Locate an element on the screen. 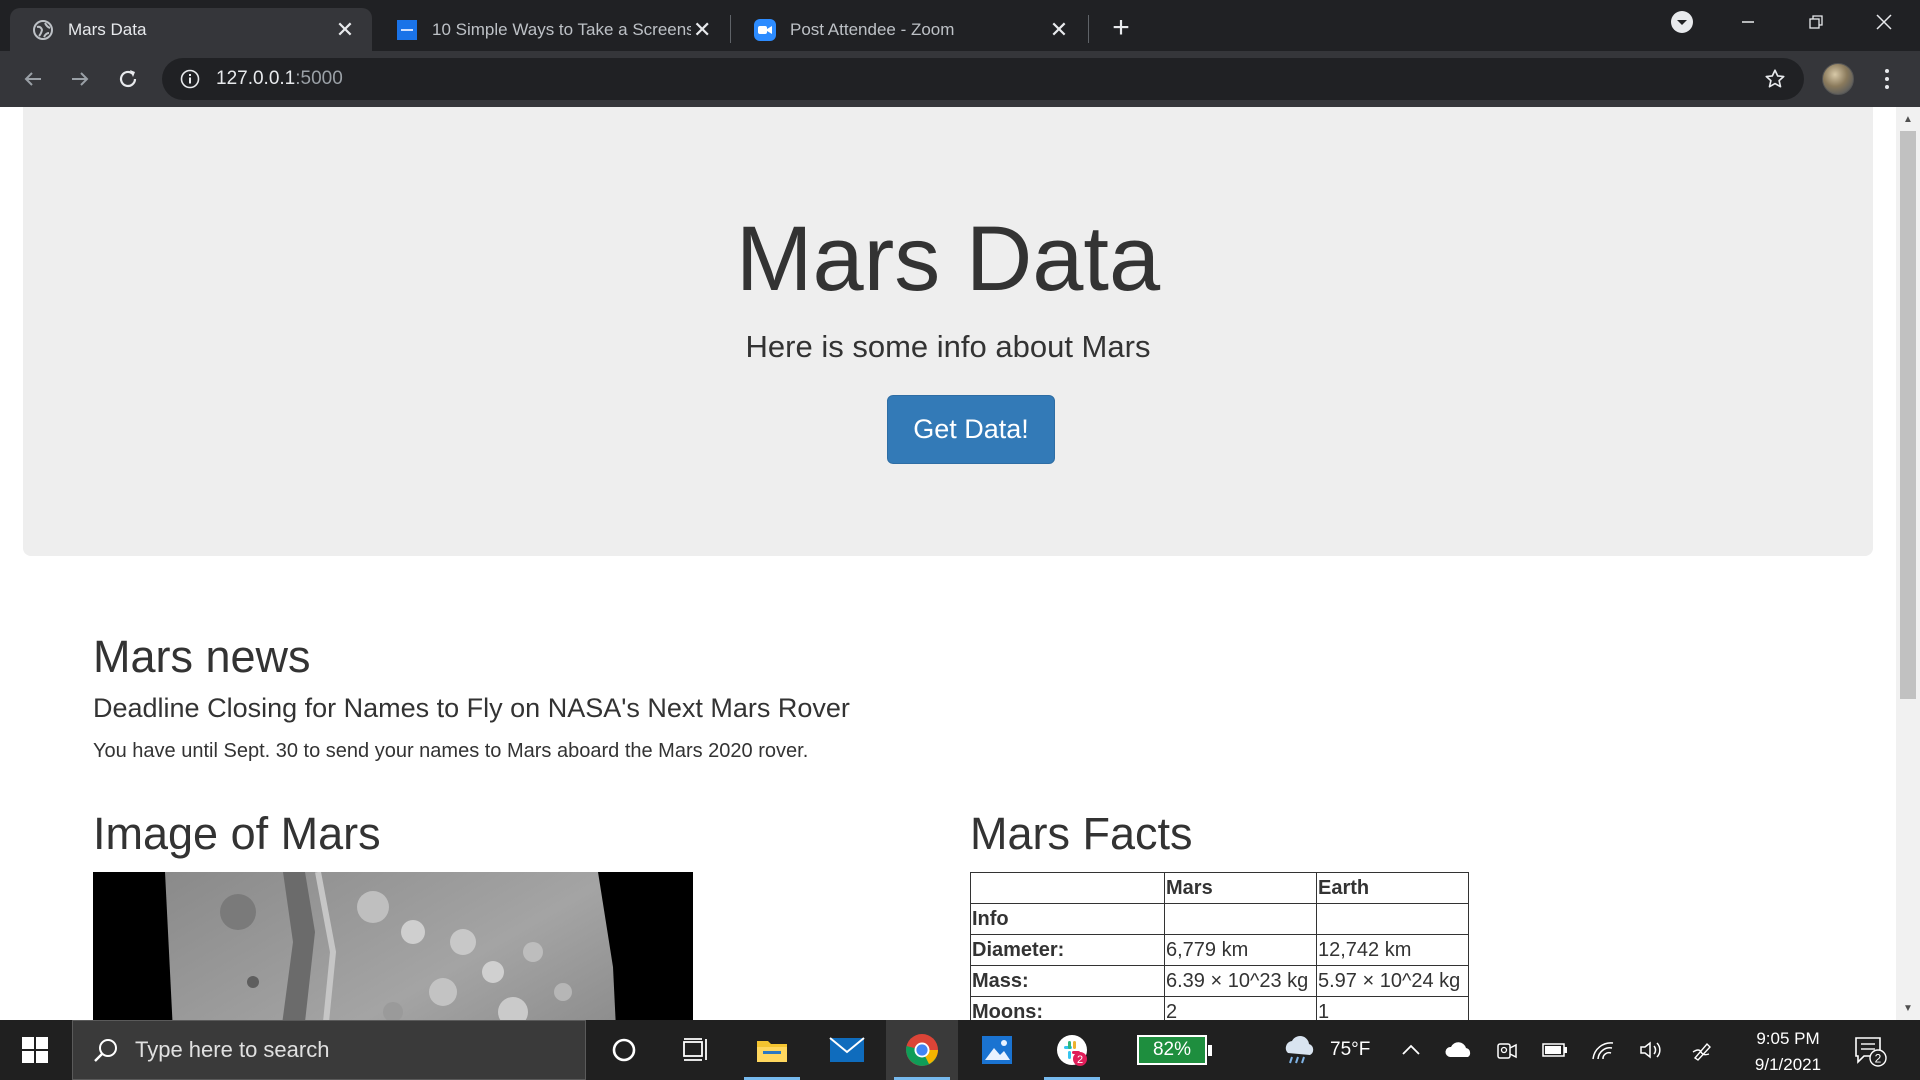  task-view-icon is located at coordinates (695, 1049).